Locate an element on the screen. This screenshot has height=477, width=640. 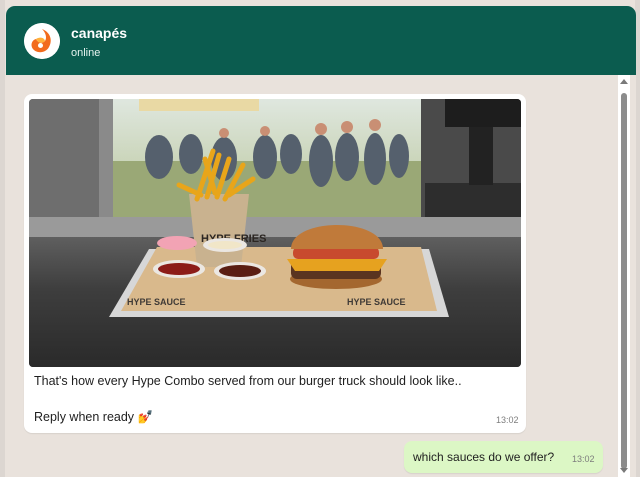
outgoing-message-timestamp: 13:02 is located at coordinates (583, 459).